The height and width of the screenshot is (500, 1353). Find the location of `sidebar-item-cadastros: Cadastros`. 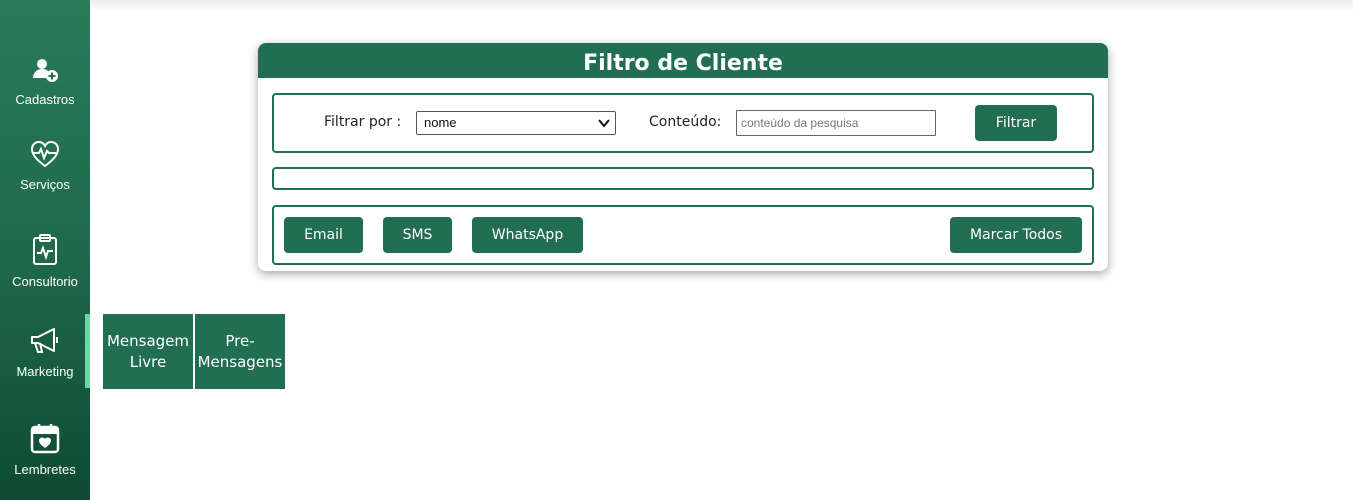

sidebar-item-cadastros: Cadastros is located at coordinates (45, 81).